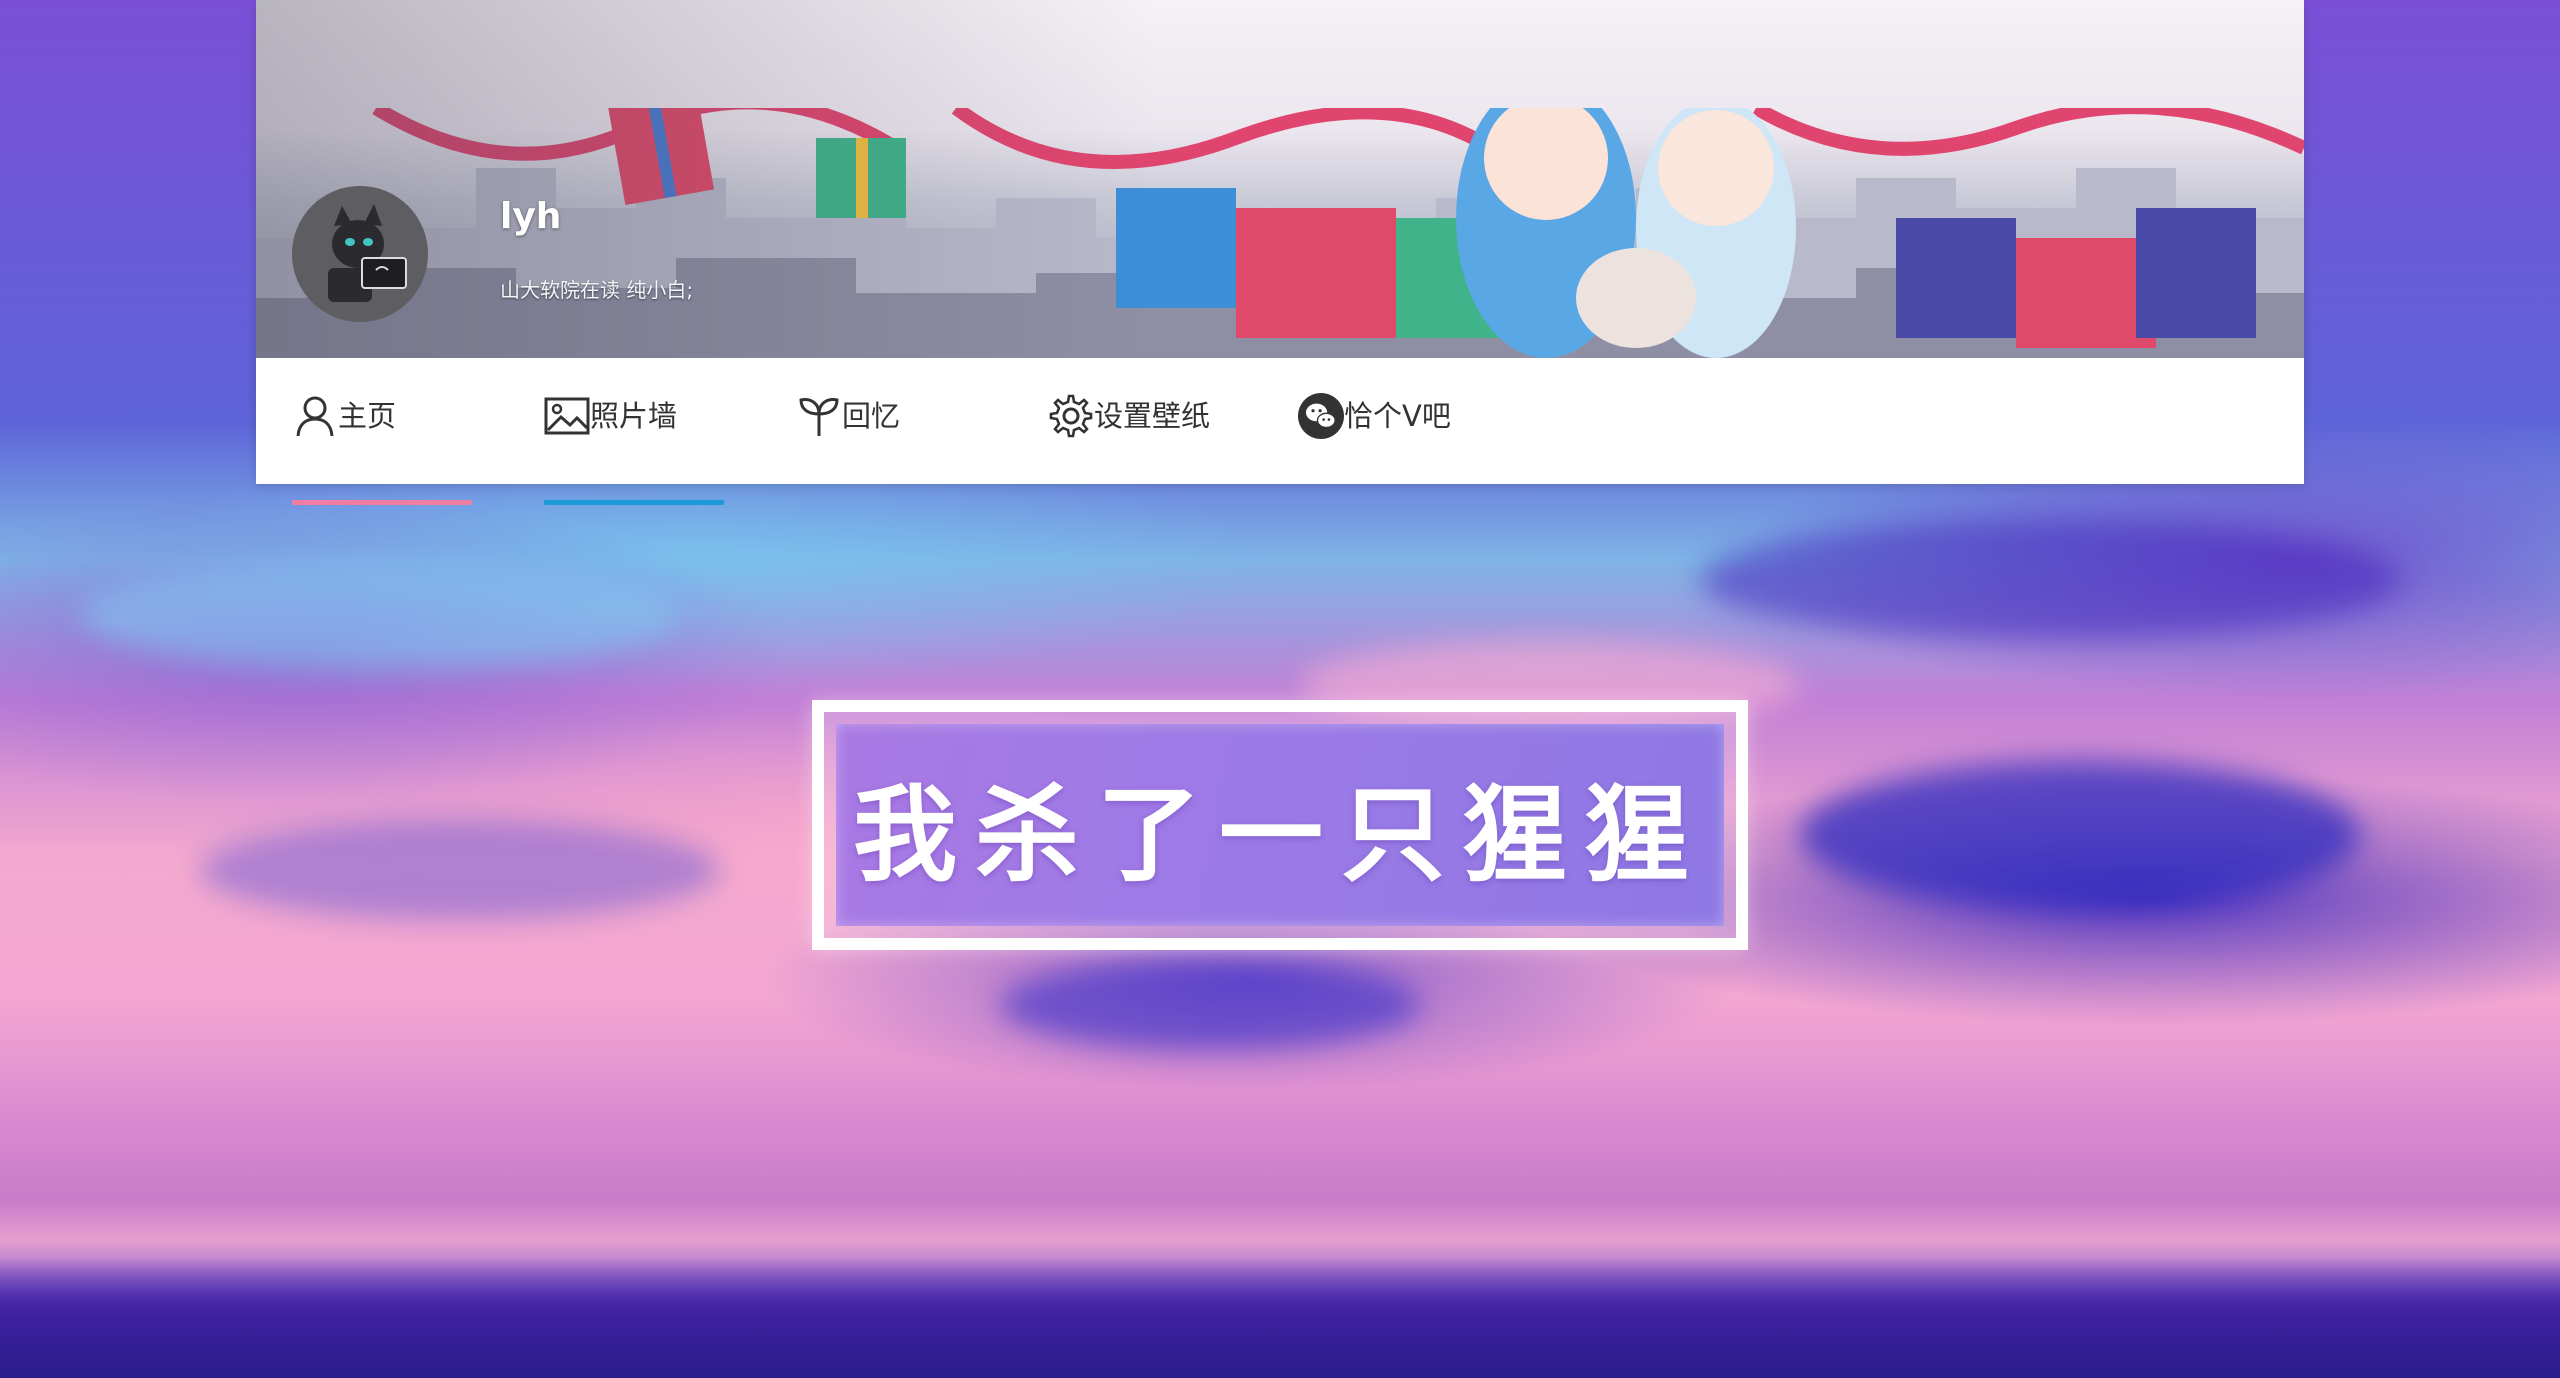 Image resolution: width=2560 pixels, height=1378 pixels. What do you see at coordinates (1071, 416) in the screenshot?
I see `gear-icon` at bounding box center [1071, 416].